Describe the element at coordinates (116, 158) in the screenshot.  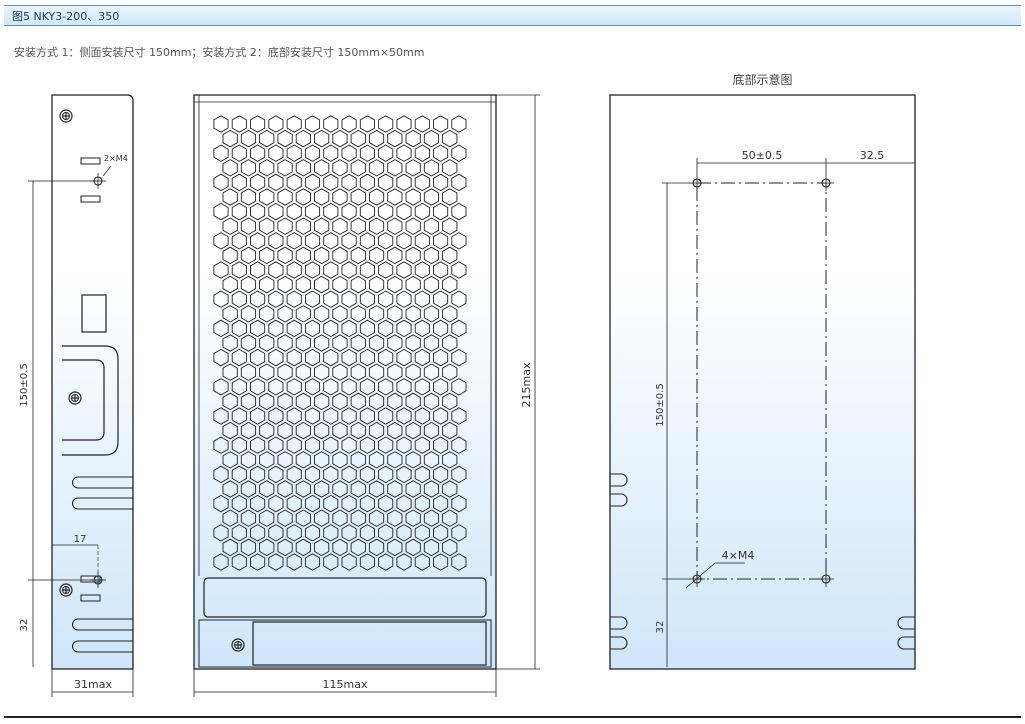
I see `side-hole-label: 2×M4` at that location.